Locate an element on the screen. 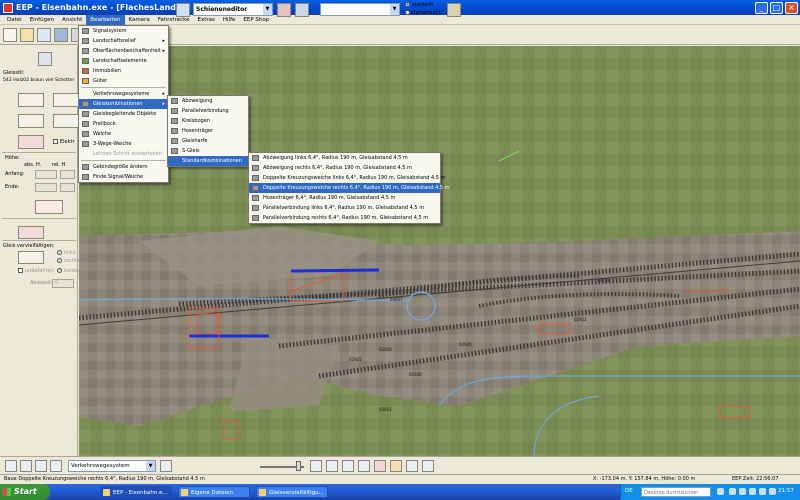  opt-links-row: links is located at coordinates (66, 253).